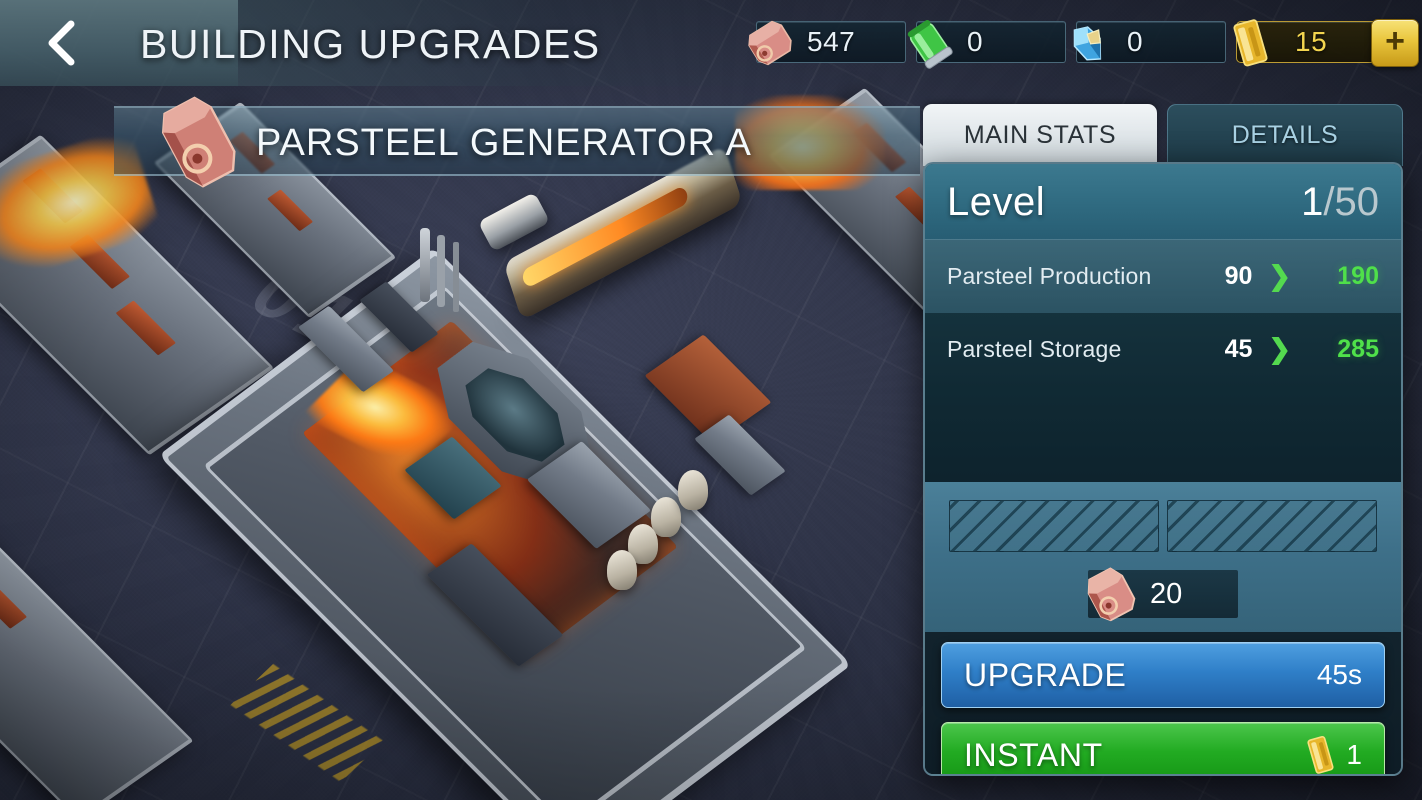  Describe the element at coordinates (1339, 674) in the screenshot. I see `upgrade-button-time: 45s` at that location.